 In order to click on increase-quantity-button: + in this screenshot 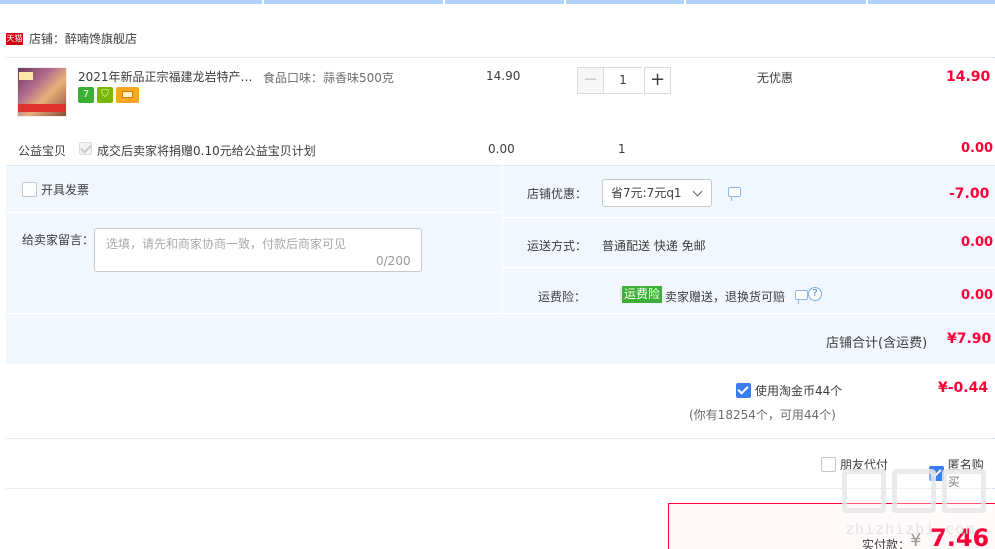, I will do `click(657, 80)`.